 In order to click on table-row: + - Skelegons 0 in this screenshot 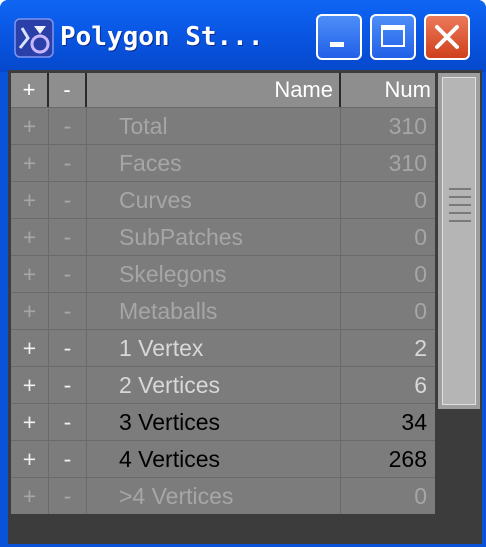, I will do `click(223, 273)`.